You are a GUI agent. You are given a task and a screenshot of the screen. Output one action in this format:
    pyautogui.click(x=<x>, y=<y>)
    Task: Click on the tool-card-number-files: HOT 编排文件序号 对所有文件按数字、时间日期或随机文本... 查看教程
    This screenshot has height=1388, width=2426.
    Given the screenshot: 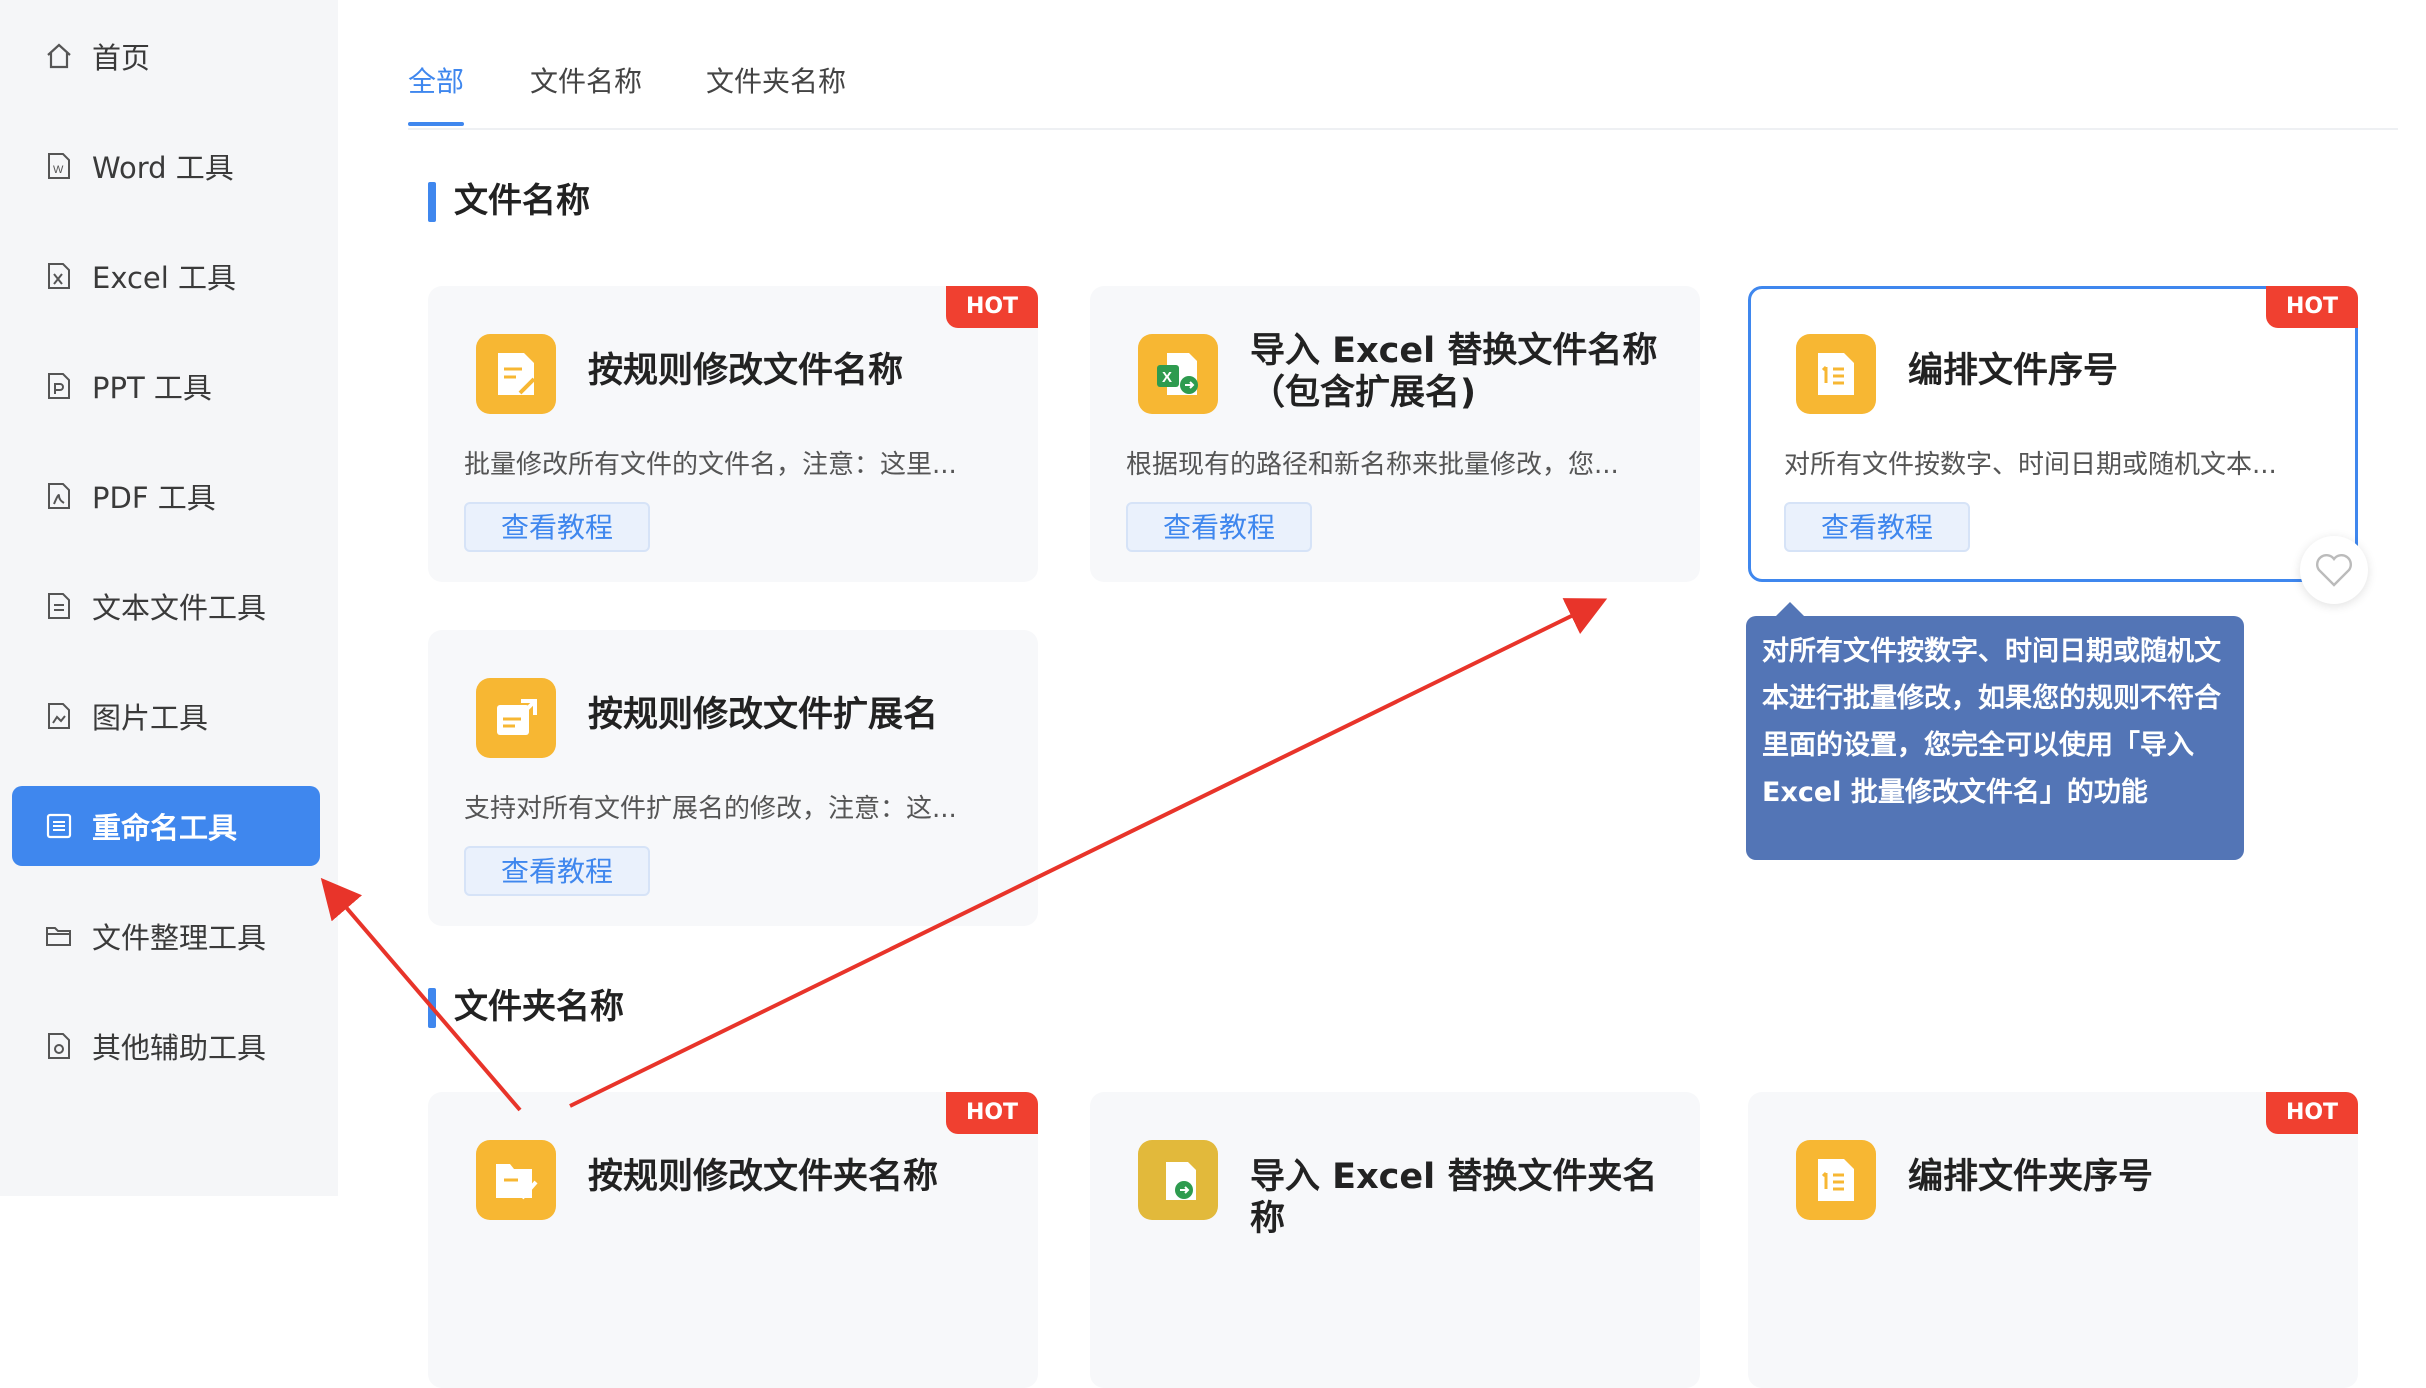 What is the action you would take?
    pyautogui.click(x=2053, y=434)
    